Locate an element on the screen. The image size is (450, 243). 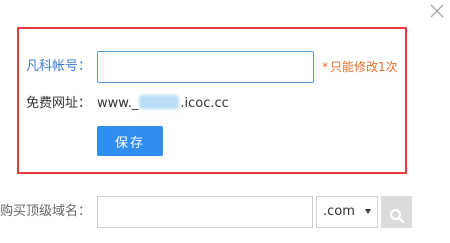
url-suffix: .icoc.cc is located at coordinates (204, 103).